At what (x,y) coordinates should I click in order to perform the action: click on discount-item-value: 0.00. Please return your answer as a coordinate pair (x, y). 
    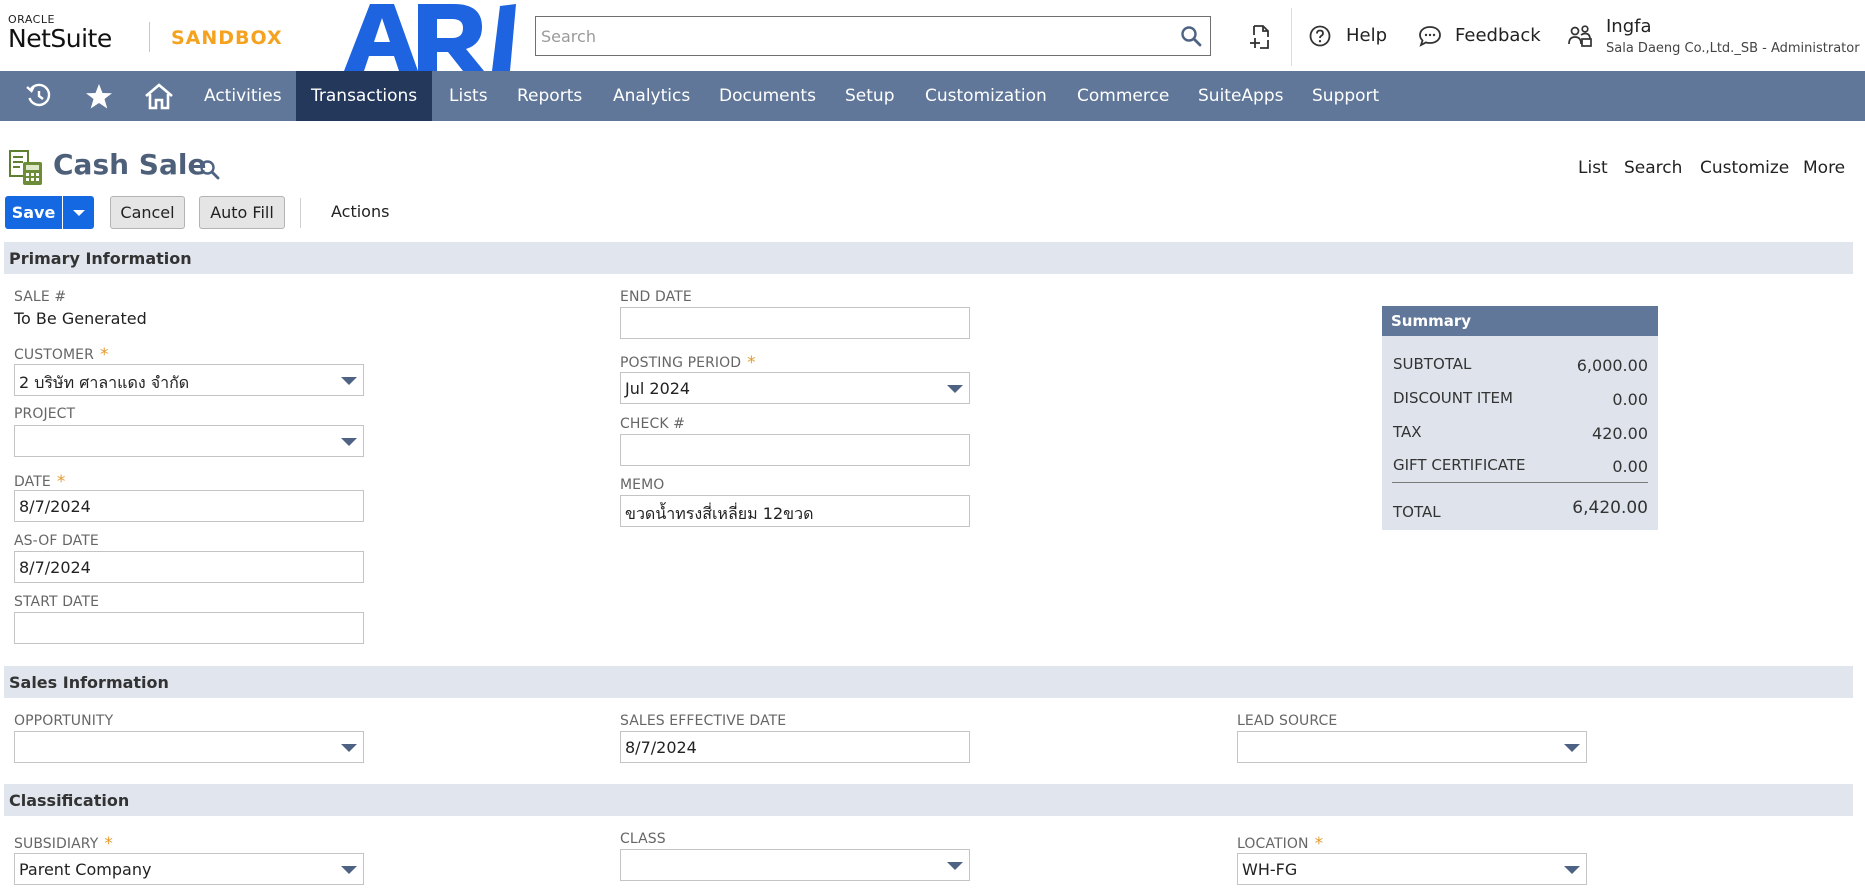
    Looking at the image, I should click on (1630, 399).